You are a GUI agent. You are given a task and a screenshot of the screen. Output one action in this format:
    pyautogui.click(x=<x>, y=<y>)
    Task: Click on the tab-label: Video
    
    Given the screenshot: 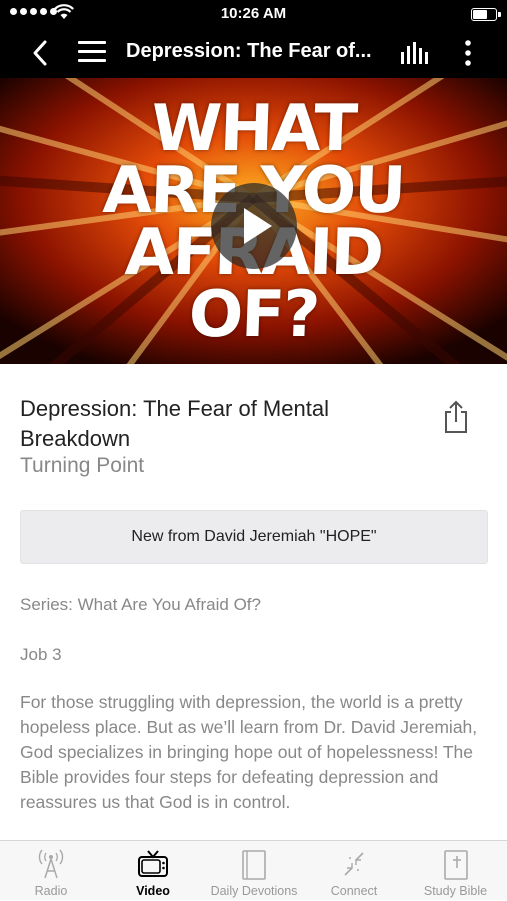 What is the action you would take?
    pyautogui.click(x=153, y=891)
    